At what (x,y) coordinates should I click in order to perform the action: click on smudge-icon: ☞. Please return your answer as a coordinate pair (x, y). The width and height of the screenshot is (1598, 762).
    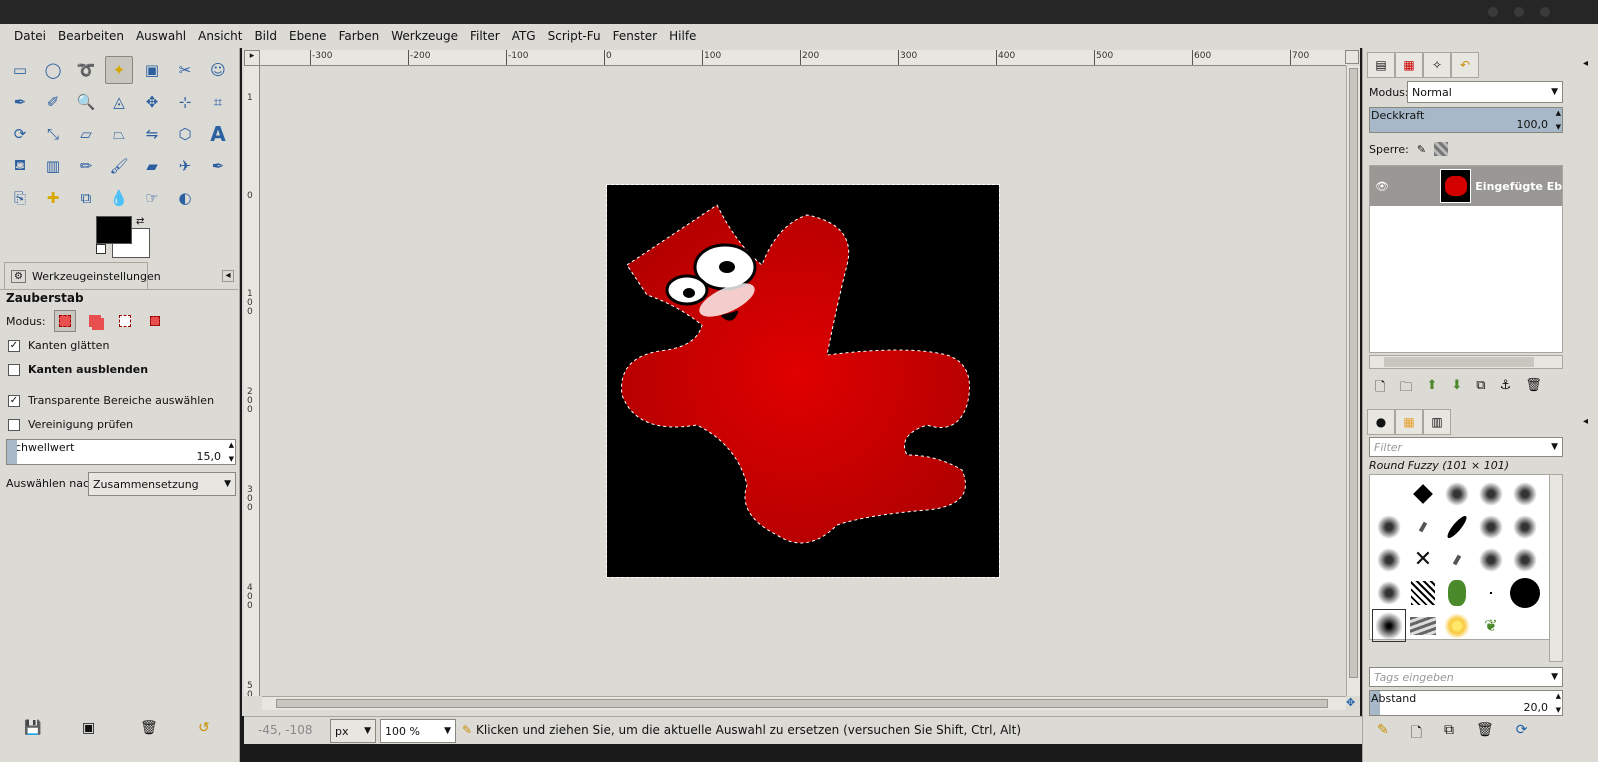
    Looking at the image, I should click on (152, 198).